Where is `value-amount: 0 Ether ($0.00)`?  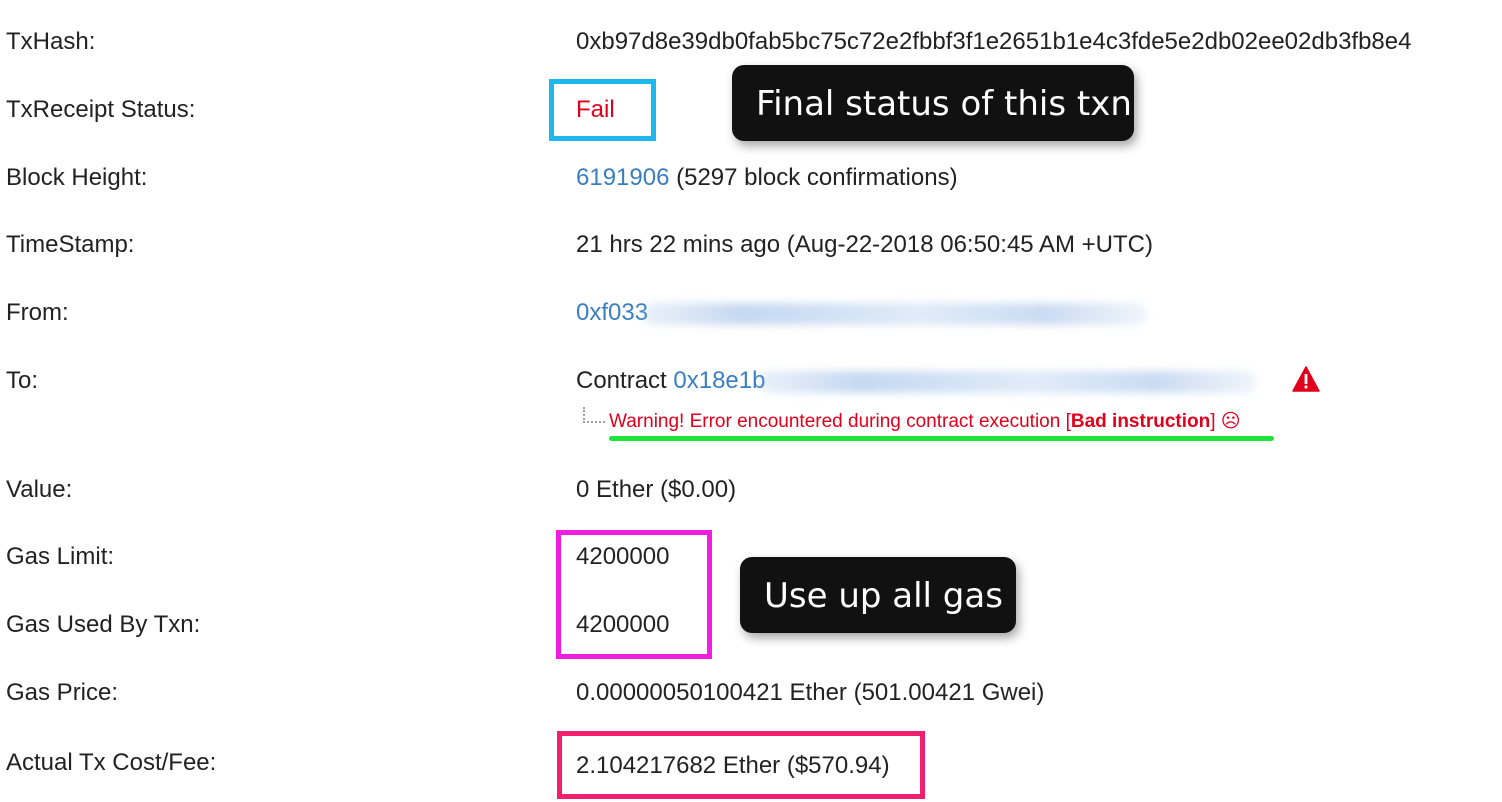 value-amount: 0 Ether ($0.00) is located at coordinates (656, 489).